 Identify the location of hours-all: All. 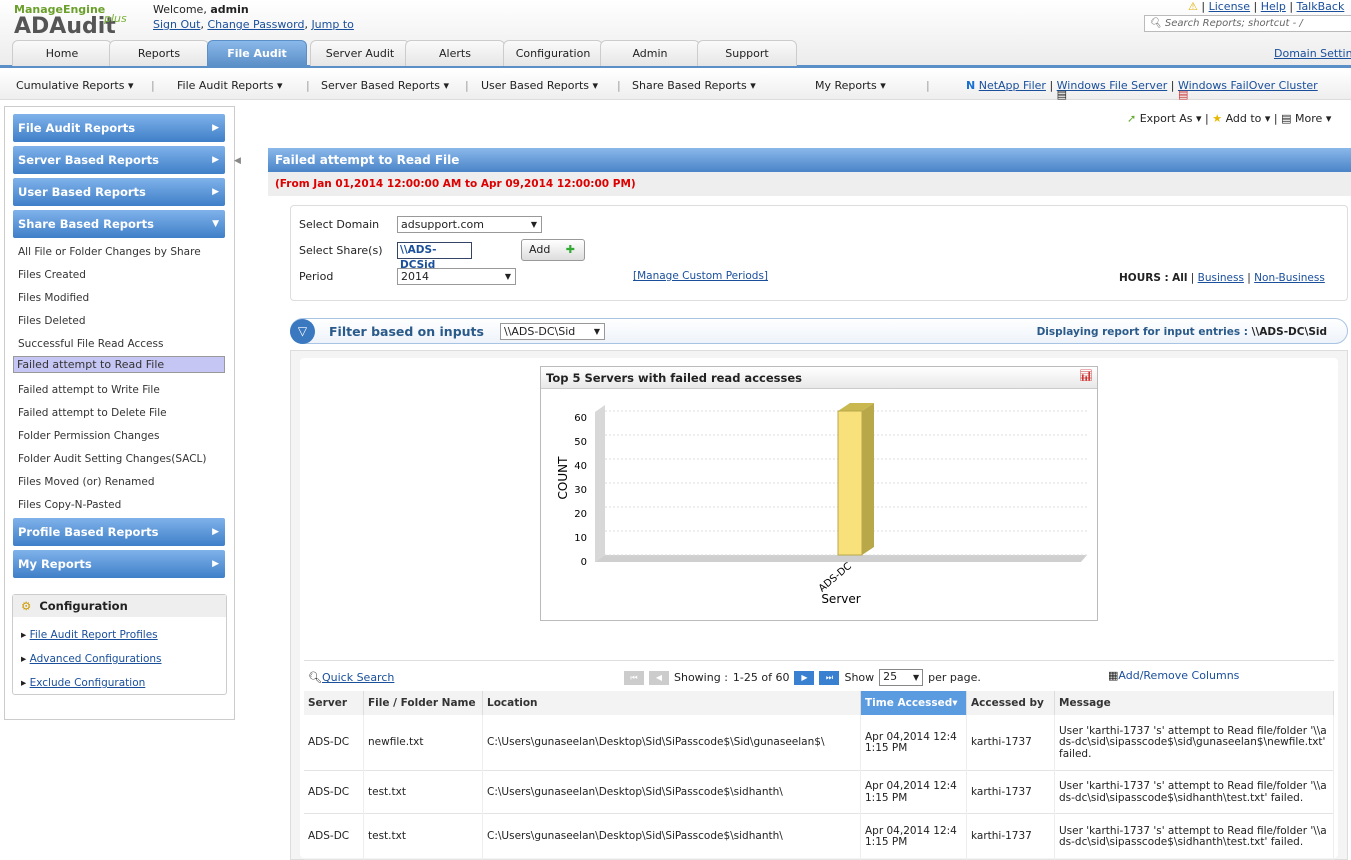
(1179, 278).